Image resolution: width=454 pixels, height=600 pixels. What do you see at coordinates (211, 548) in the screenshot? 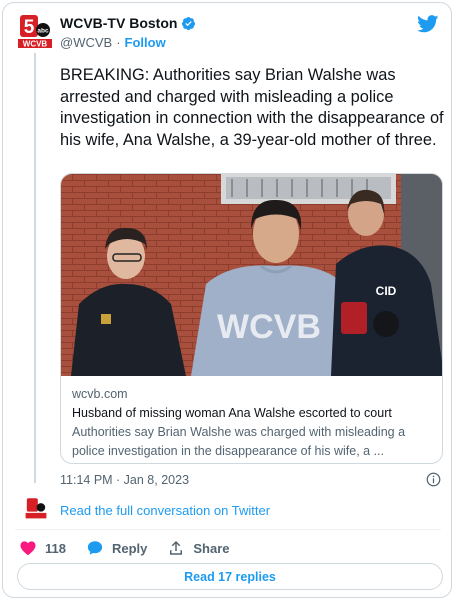
I see `share-label: Share` at bounding box center [211, 548].